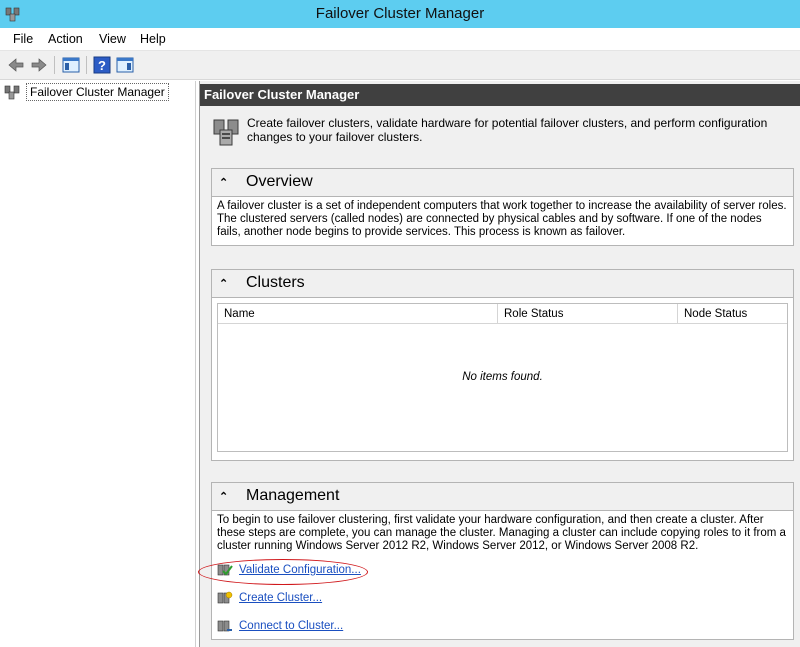  What do you see at coordinates (23, 39) in the screenshot?
I see `menu-file: File` at bounding box center [23, 39].